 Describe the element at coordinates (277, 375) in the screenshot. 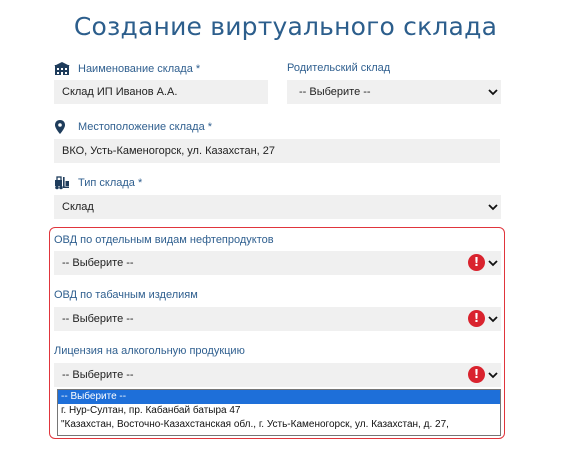

I see `alcohol-license-select: -- Выберите -- !` at that location.